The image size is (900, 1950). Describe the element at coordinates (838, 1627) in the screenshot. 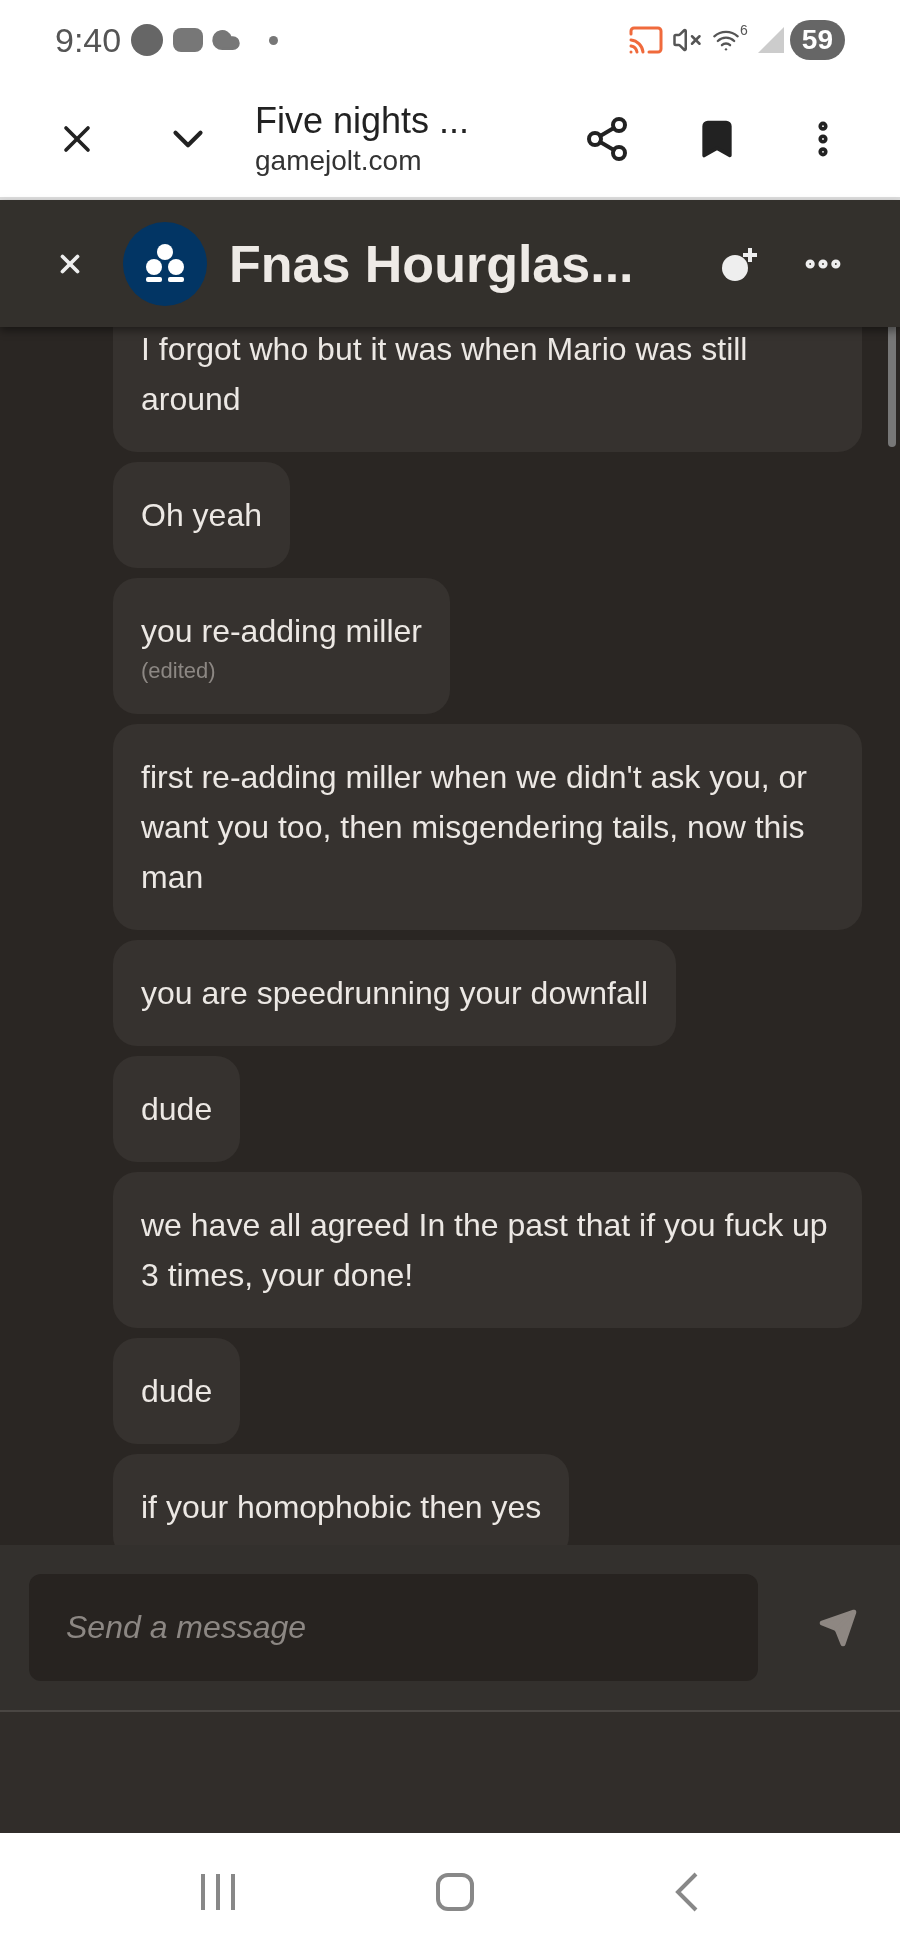

I see `send-icon` at that location.